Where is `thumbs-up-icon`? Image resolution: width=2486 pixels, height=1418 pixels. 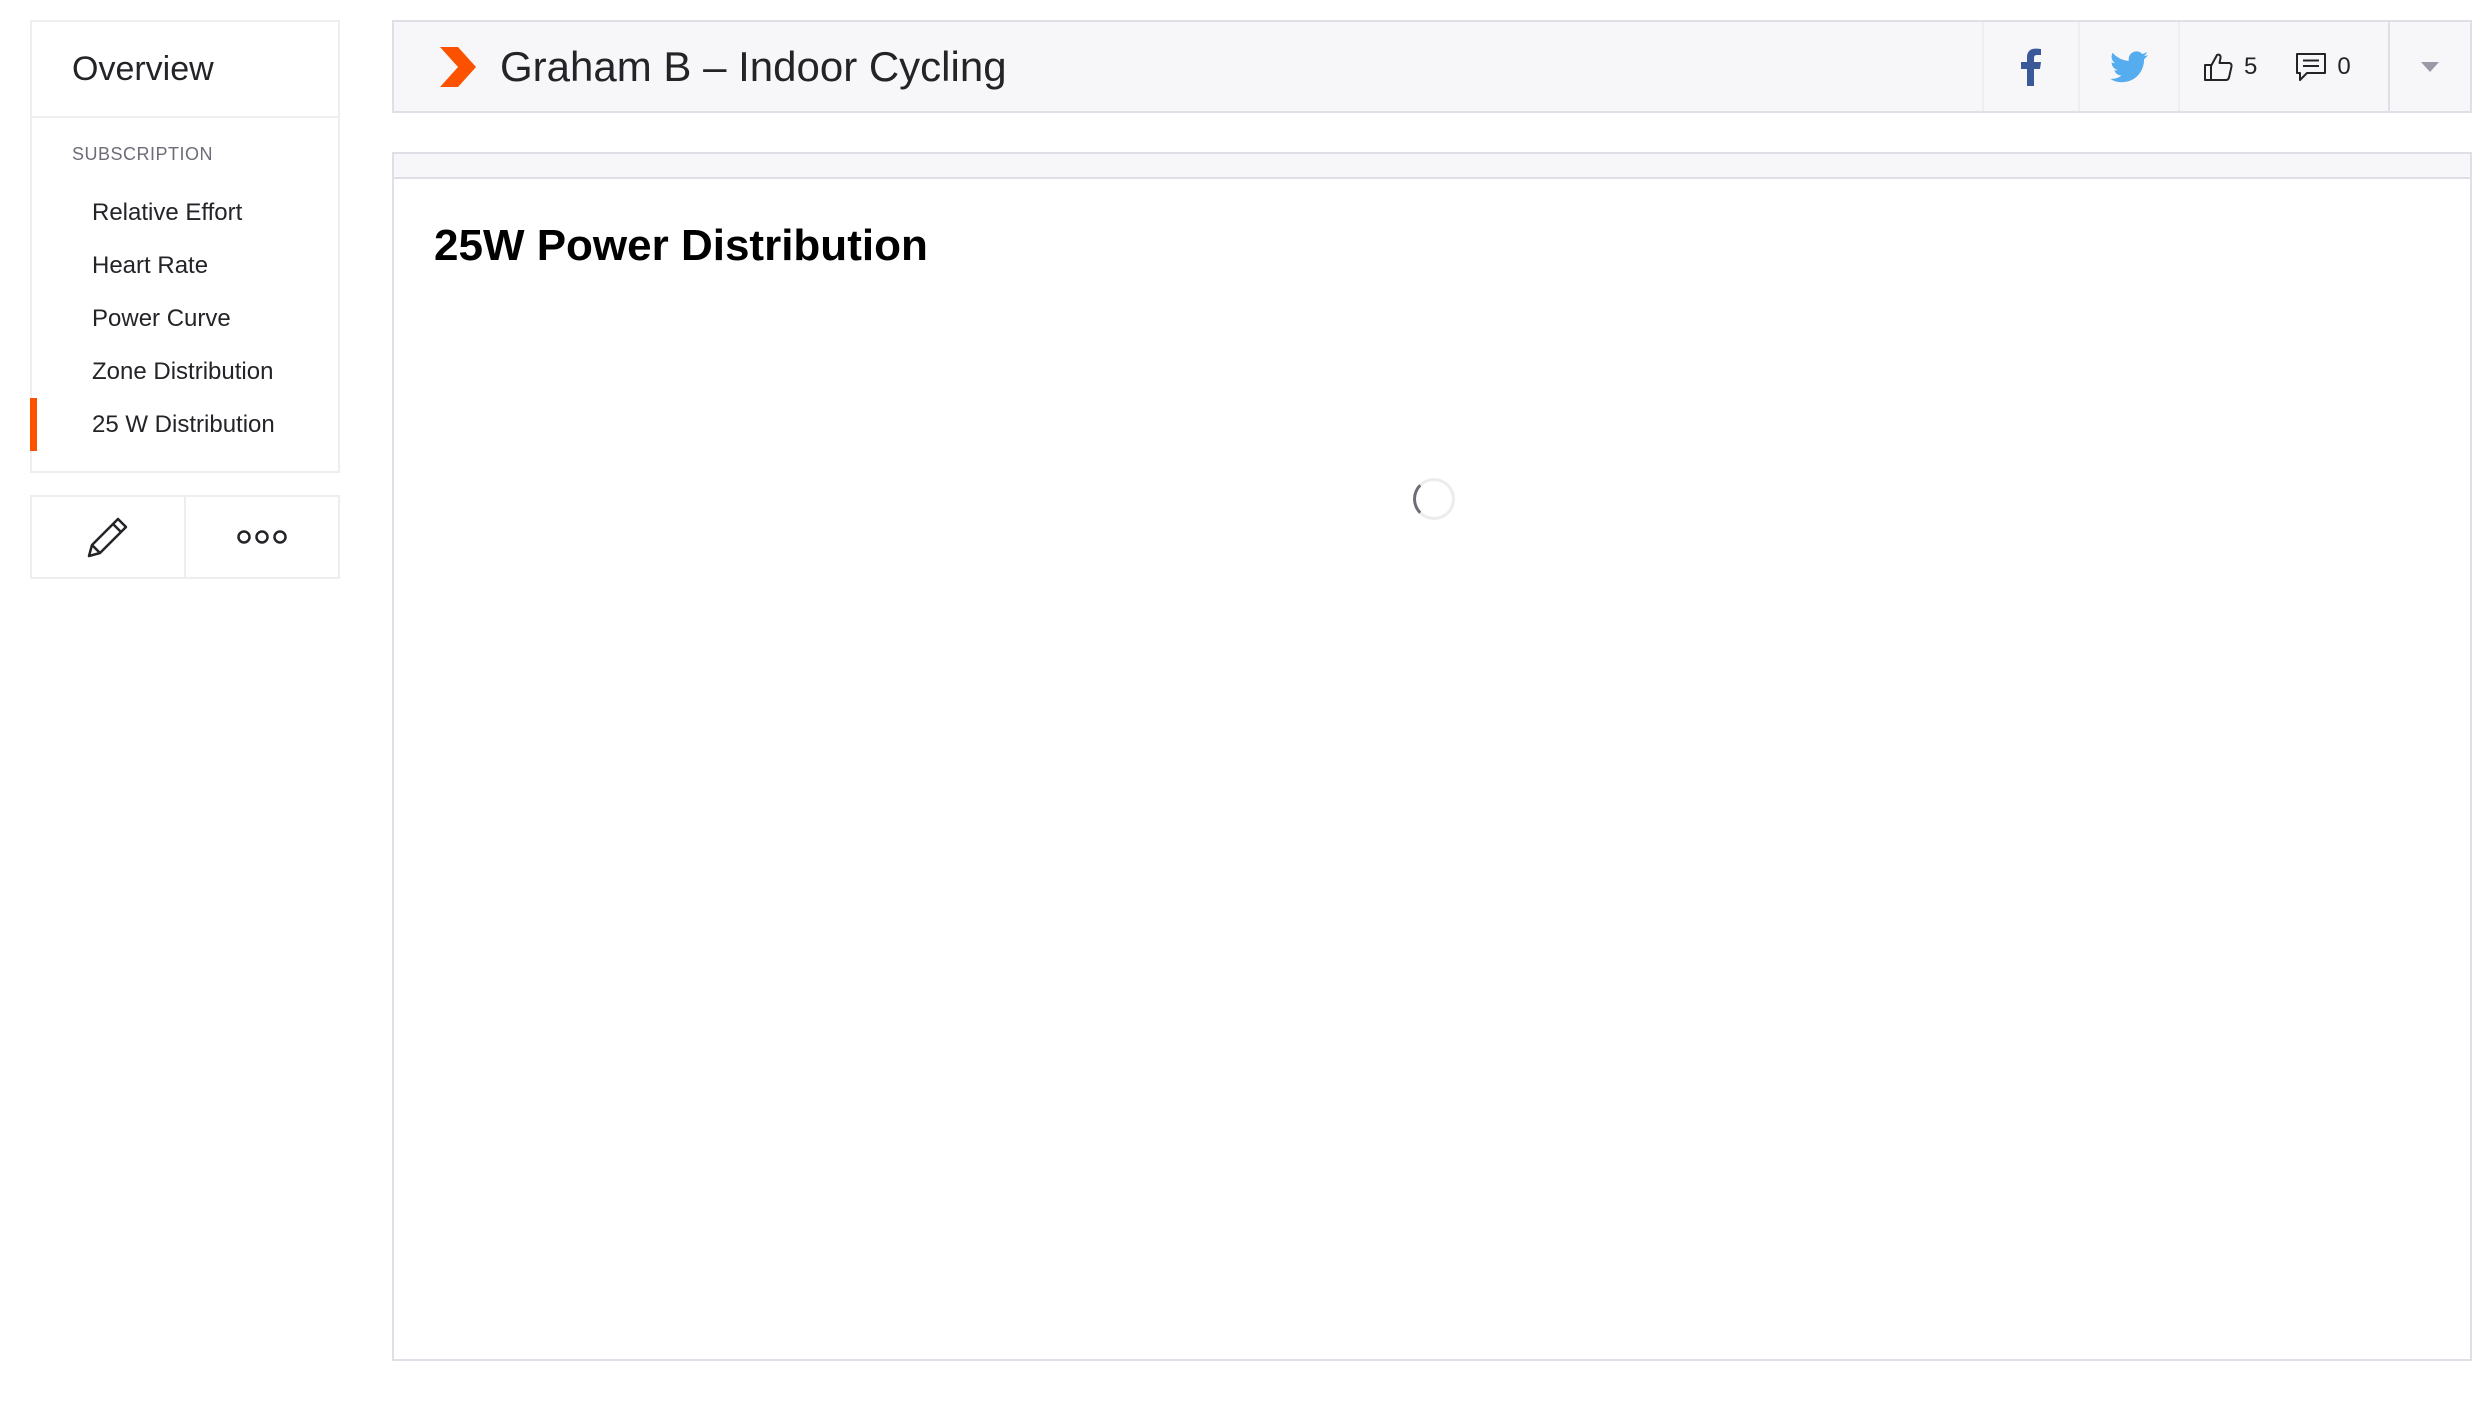
thumbs-up-icon is located at coordinates (2218, 67).